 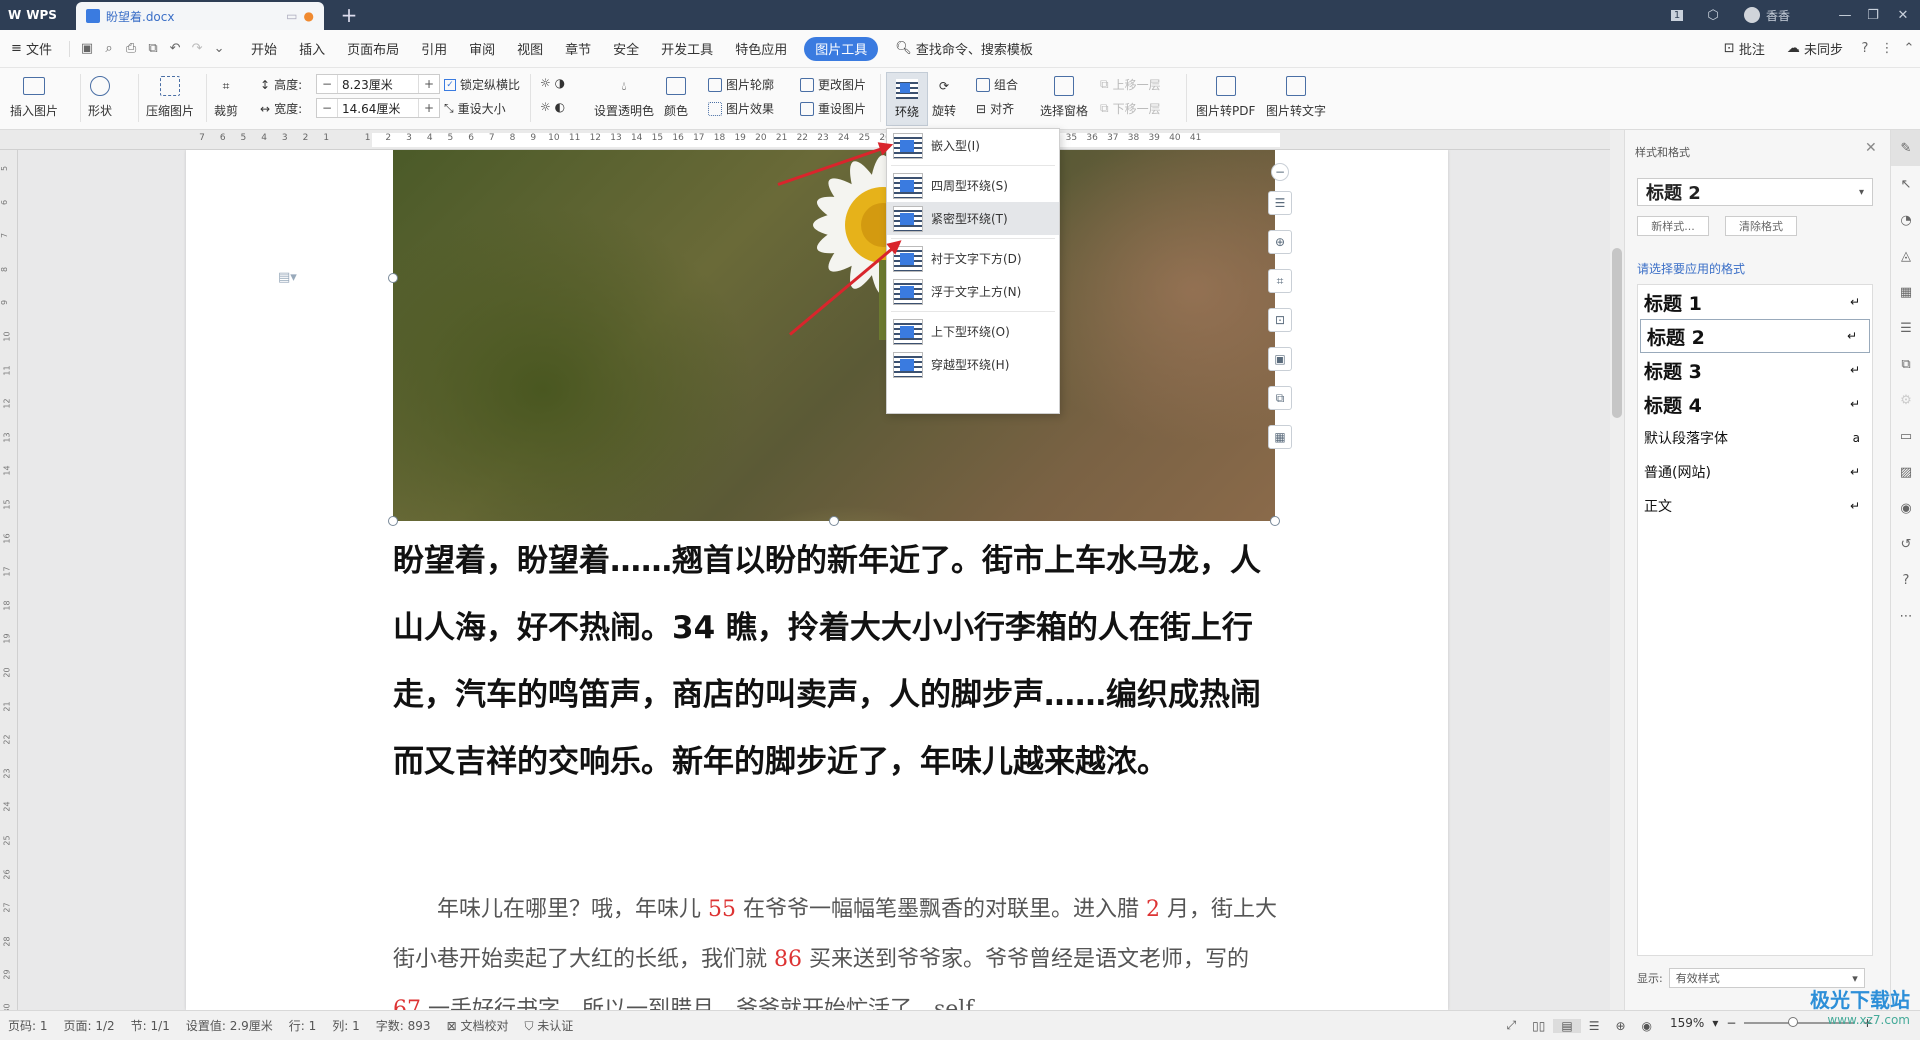 What do you see at coordinates (170, 96) in the screenshot?
I see `compress-picture-button: 压缩图片` at bounding box center [170, 96].